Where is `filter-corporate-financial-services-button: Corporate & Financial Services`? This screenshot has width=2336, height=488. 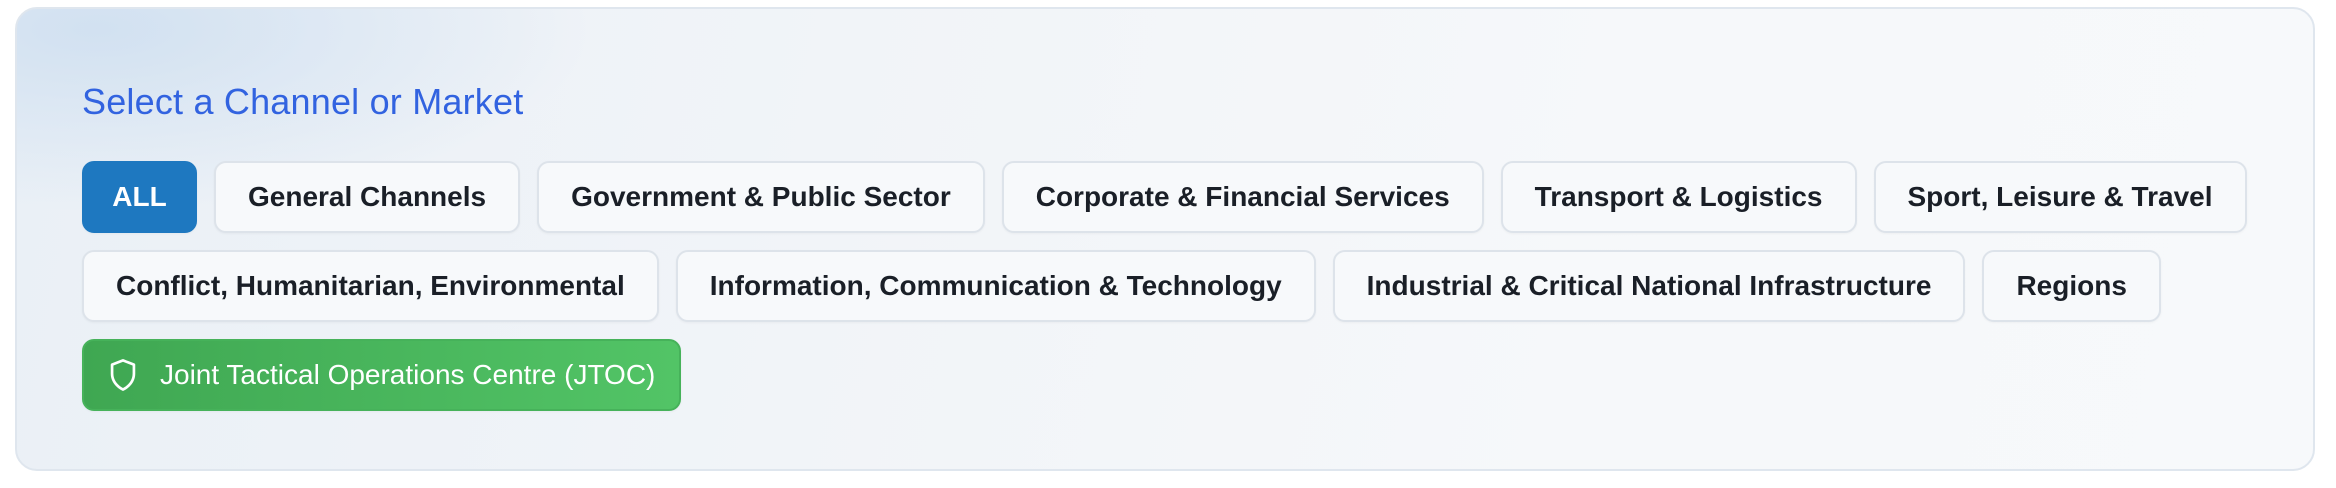 filter-corporate-financial-services-button: Corporate & Financial Services is located at coordinates (1242, 197).